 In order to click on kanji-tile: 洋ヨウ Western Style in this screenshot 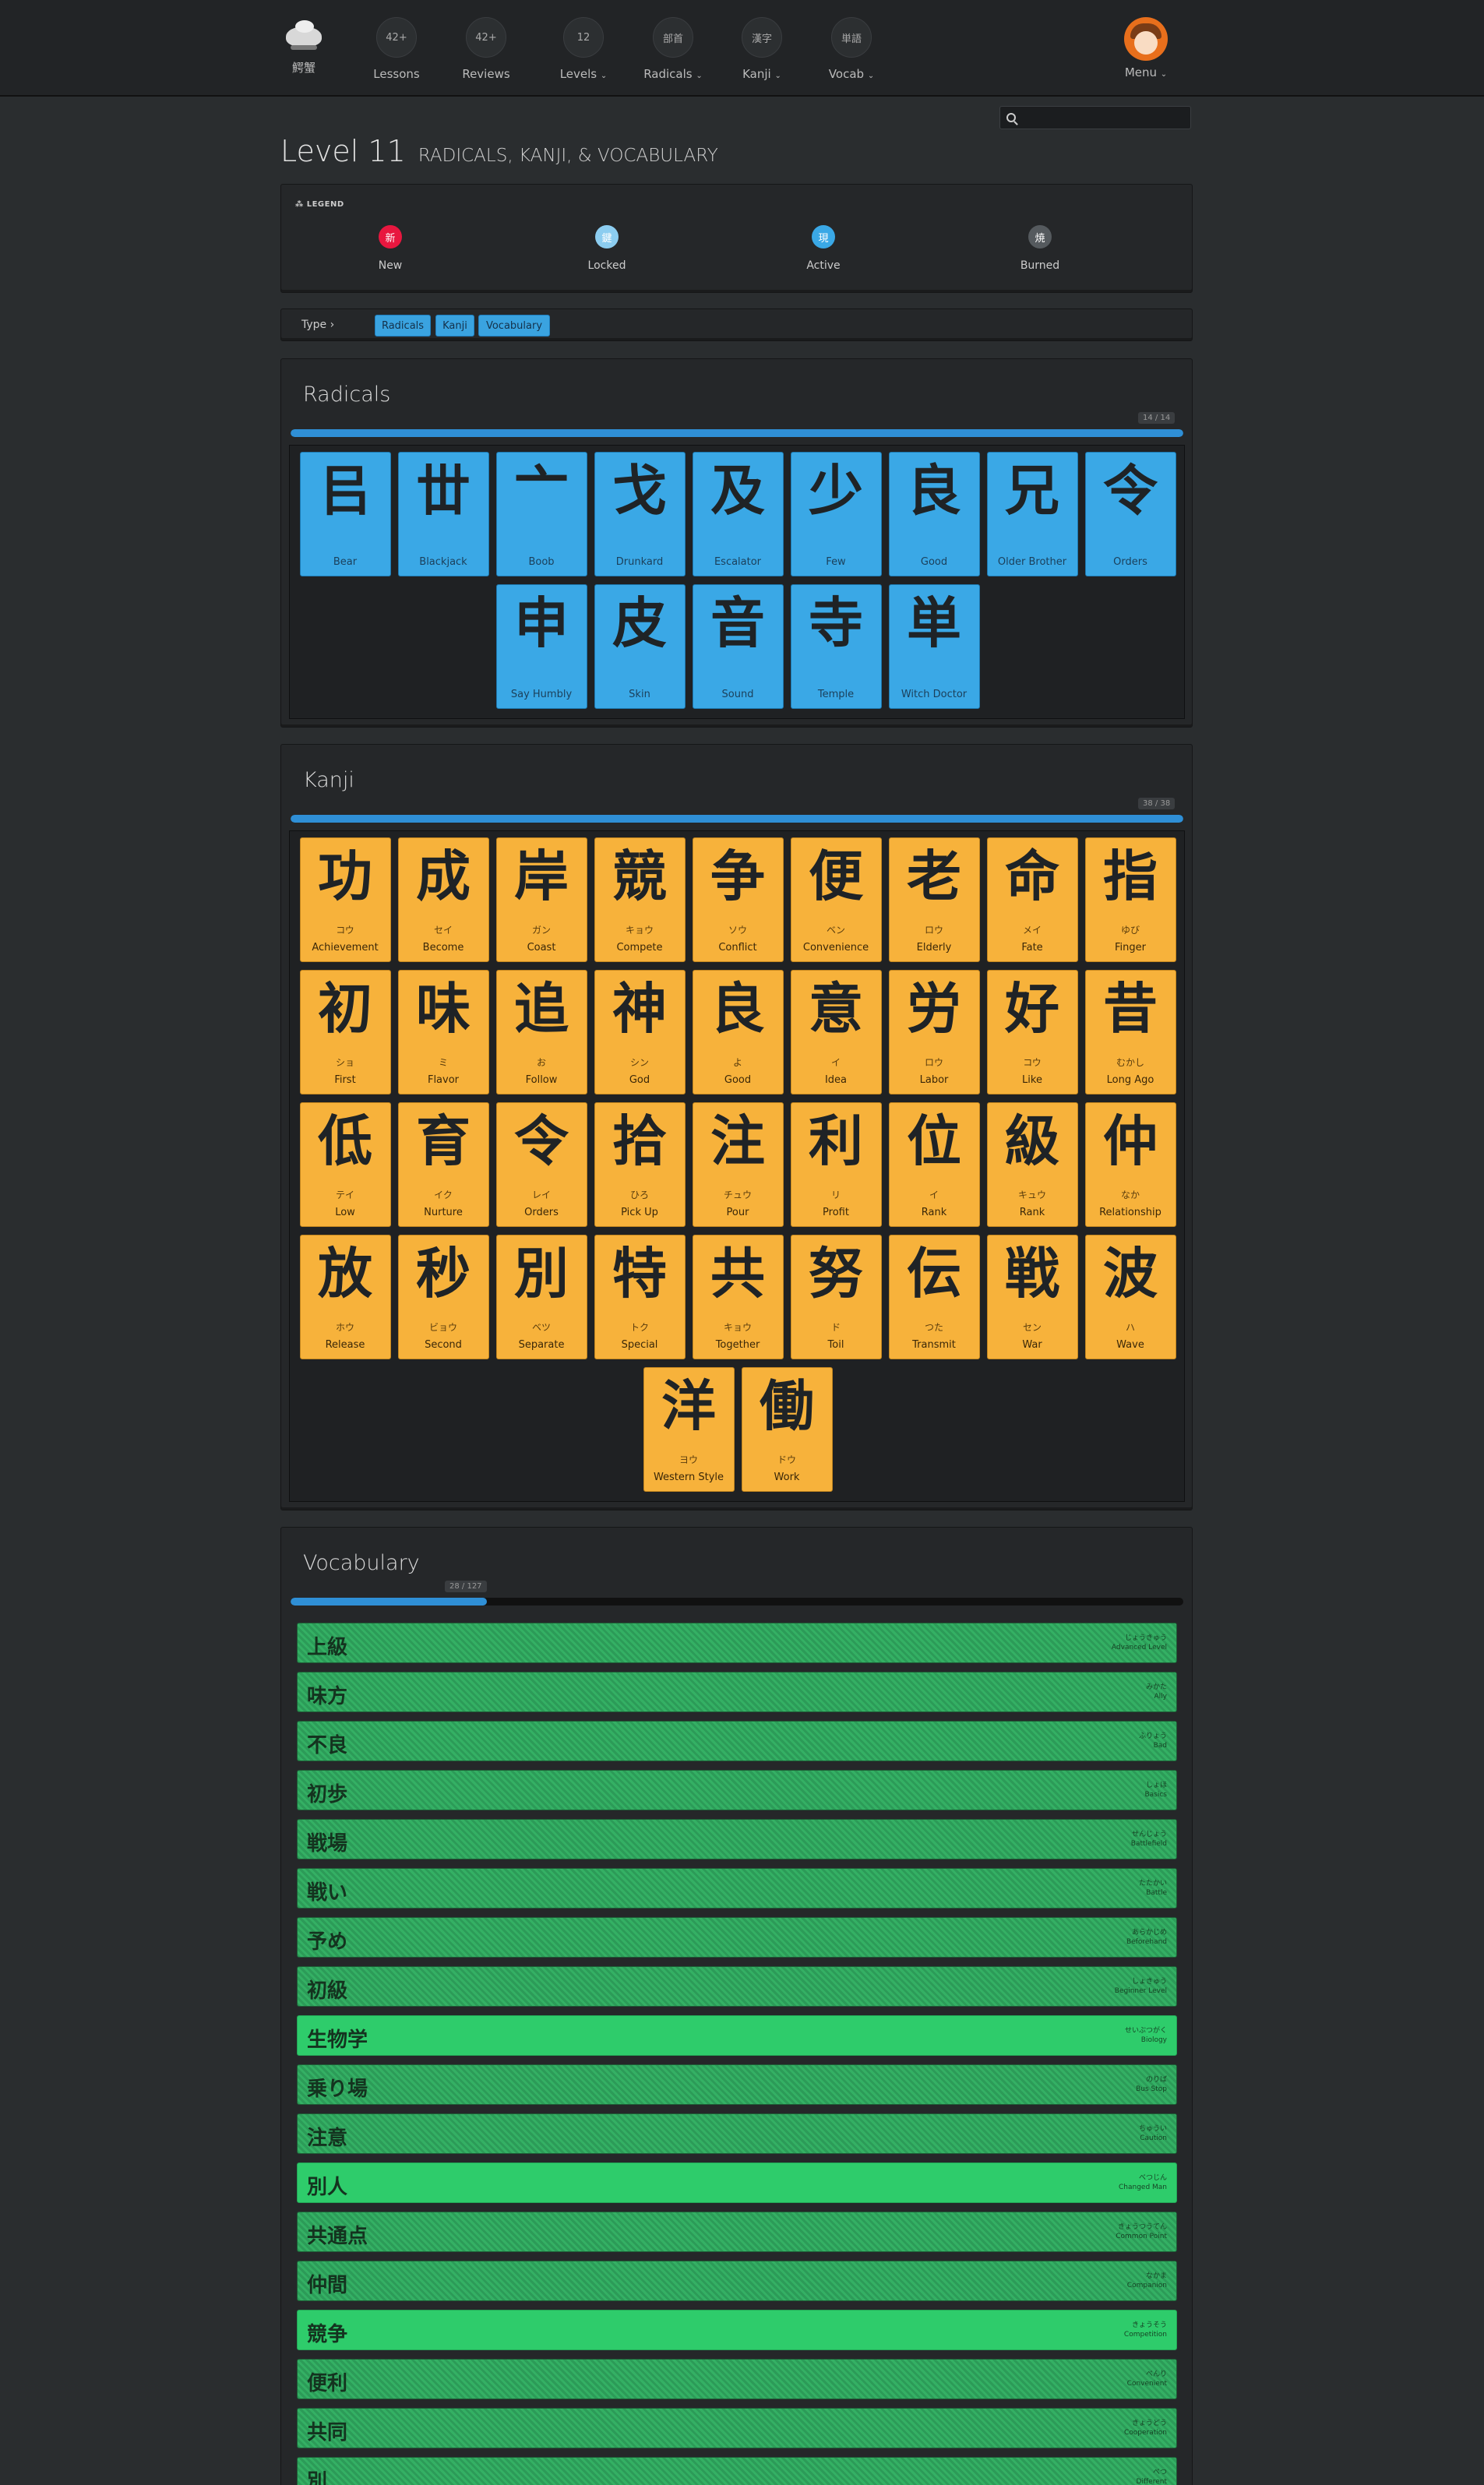, I will do `click(689, 1429)`.